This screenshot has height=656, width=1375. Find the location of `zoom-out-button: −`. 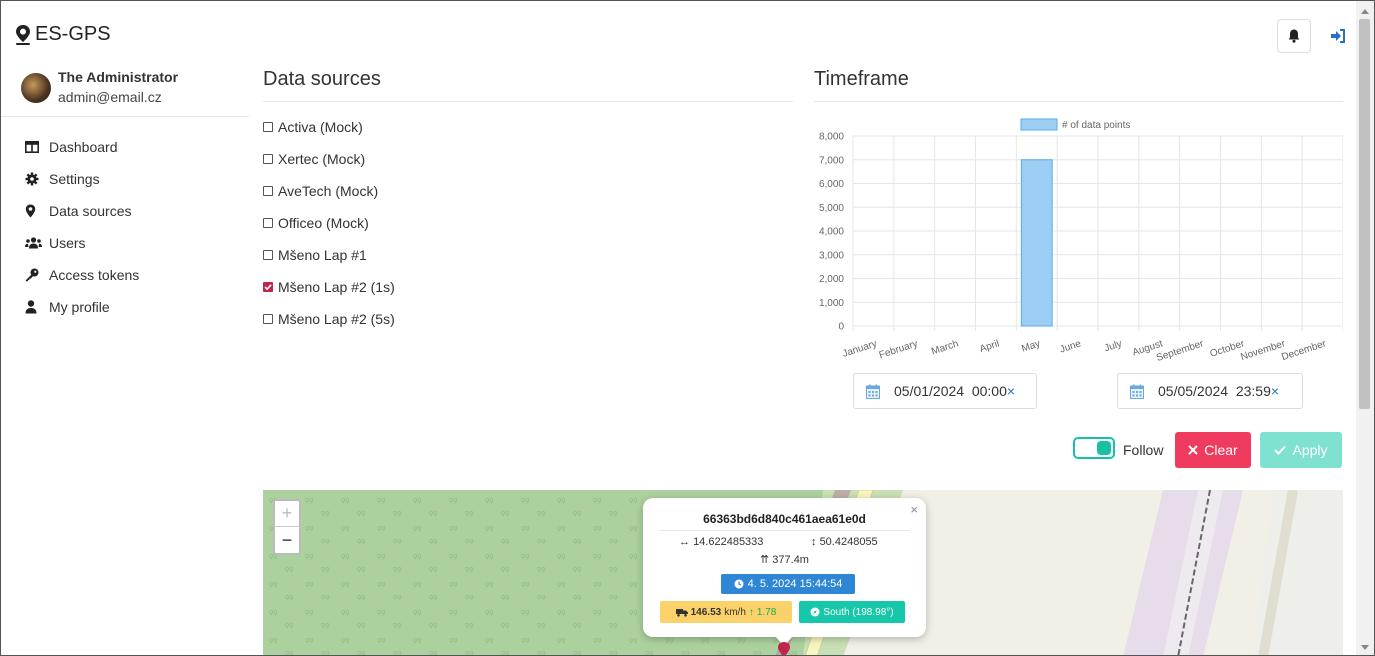

zoom-out-button: − is located at coordinates (287, 540).